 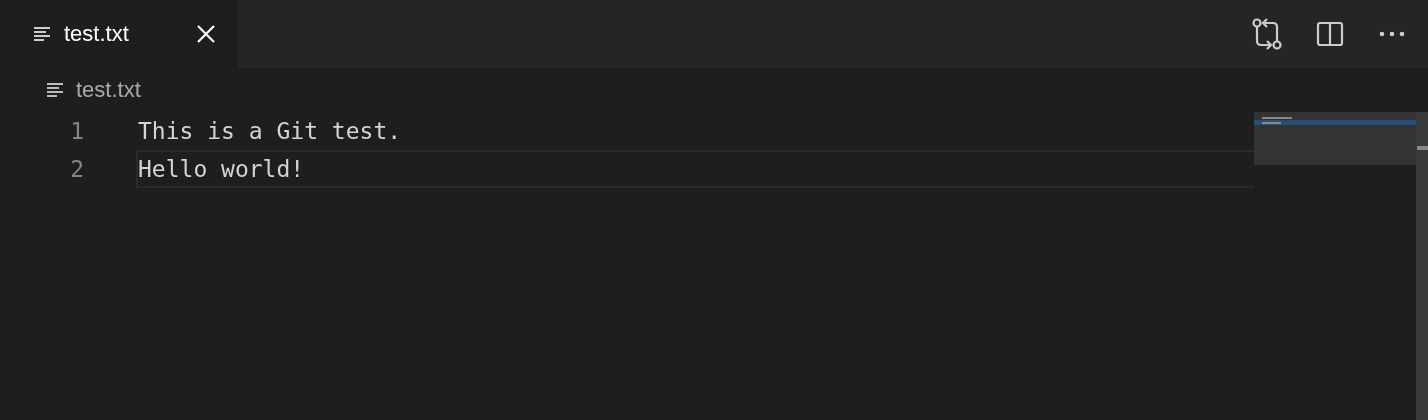 What do you see at coordinates (97, 34) in the screenshot?
I see `tab-label: test.txt` at bounding box center [97, 34].